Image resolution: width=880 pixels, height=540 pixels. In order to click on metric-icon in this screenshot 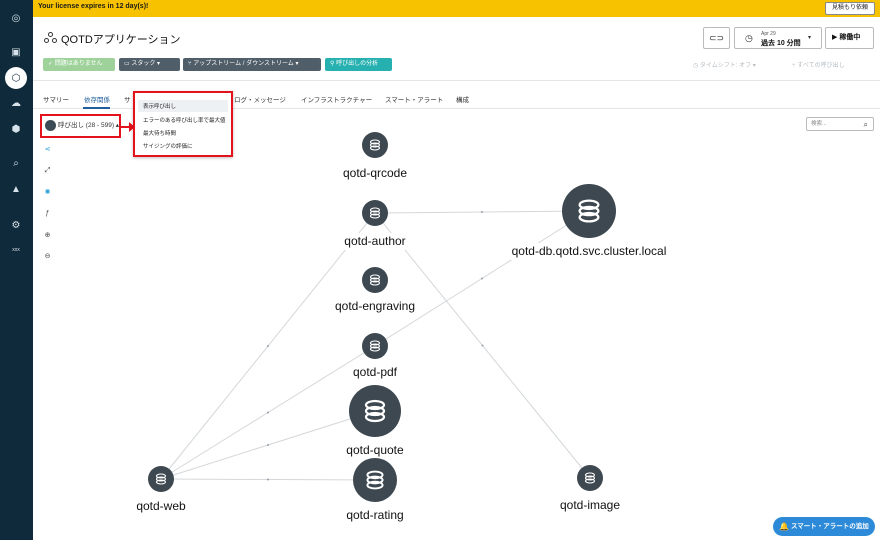, I will do `click(50, 125)`.